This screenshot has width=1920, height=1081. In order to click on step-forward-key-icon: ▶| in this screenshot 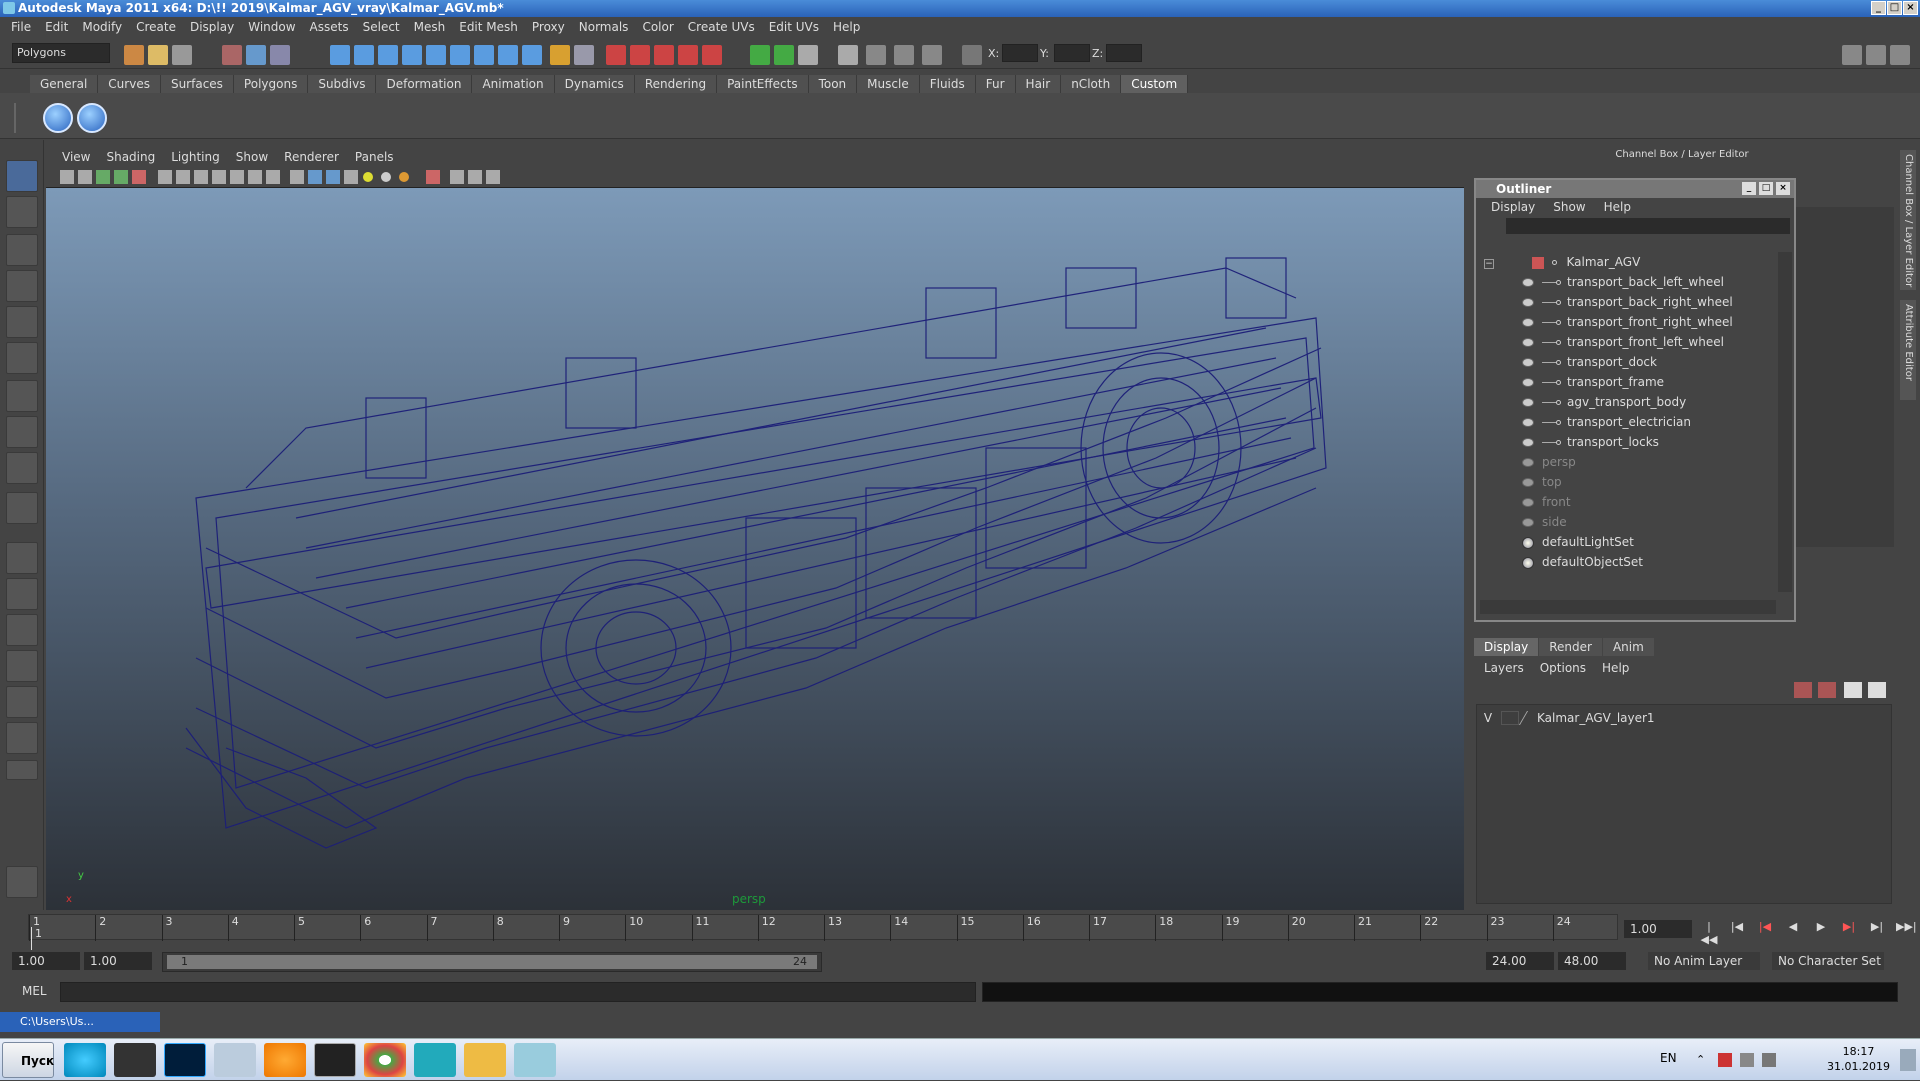, I will do `click(1849, 927)`.